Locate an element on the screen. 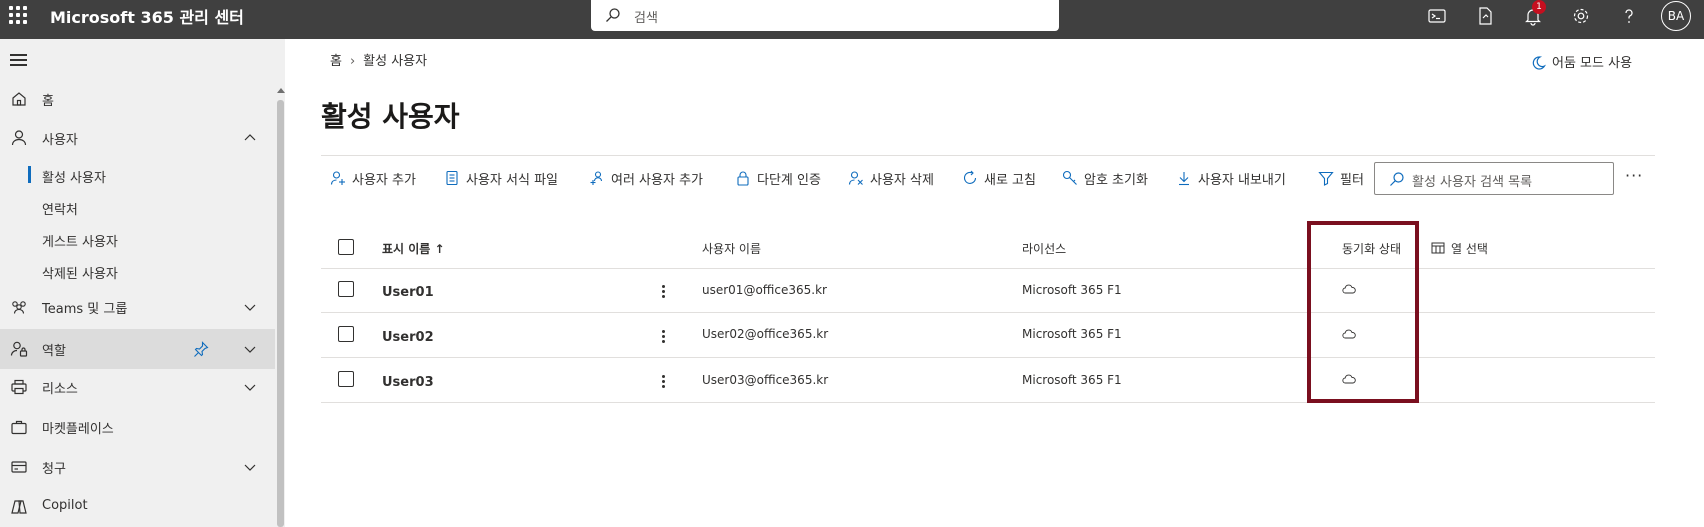 This screenshot has width=1704, height=527. briefcase-icon is located at coordinates (19, 427).